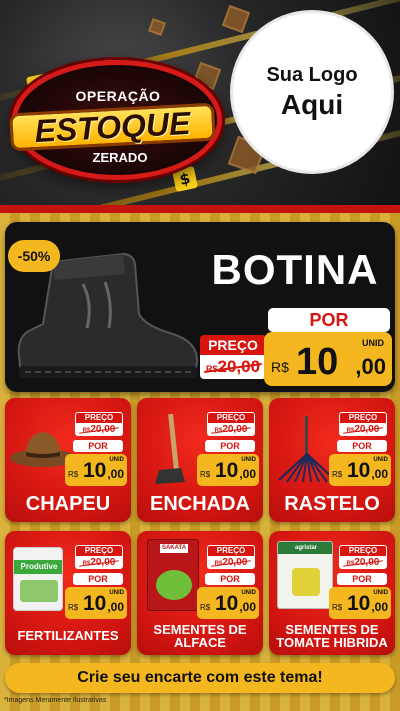  Describe the element at coordinates (332, 642) in the screenshot. I see `card-title-line2: TOMATE HIBRIDA` at that location.